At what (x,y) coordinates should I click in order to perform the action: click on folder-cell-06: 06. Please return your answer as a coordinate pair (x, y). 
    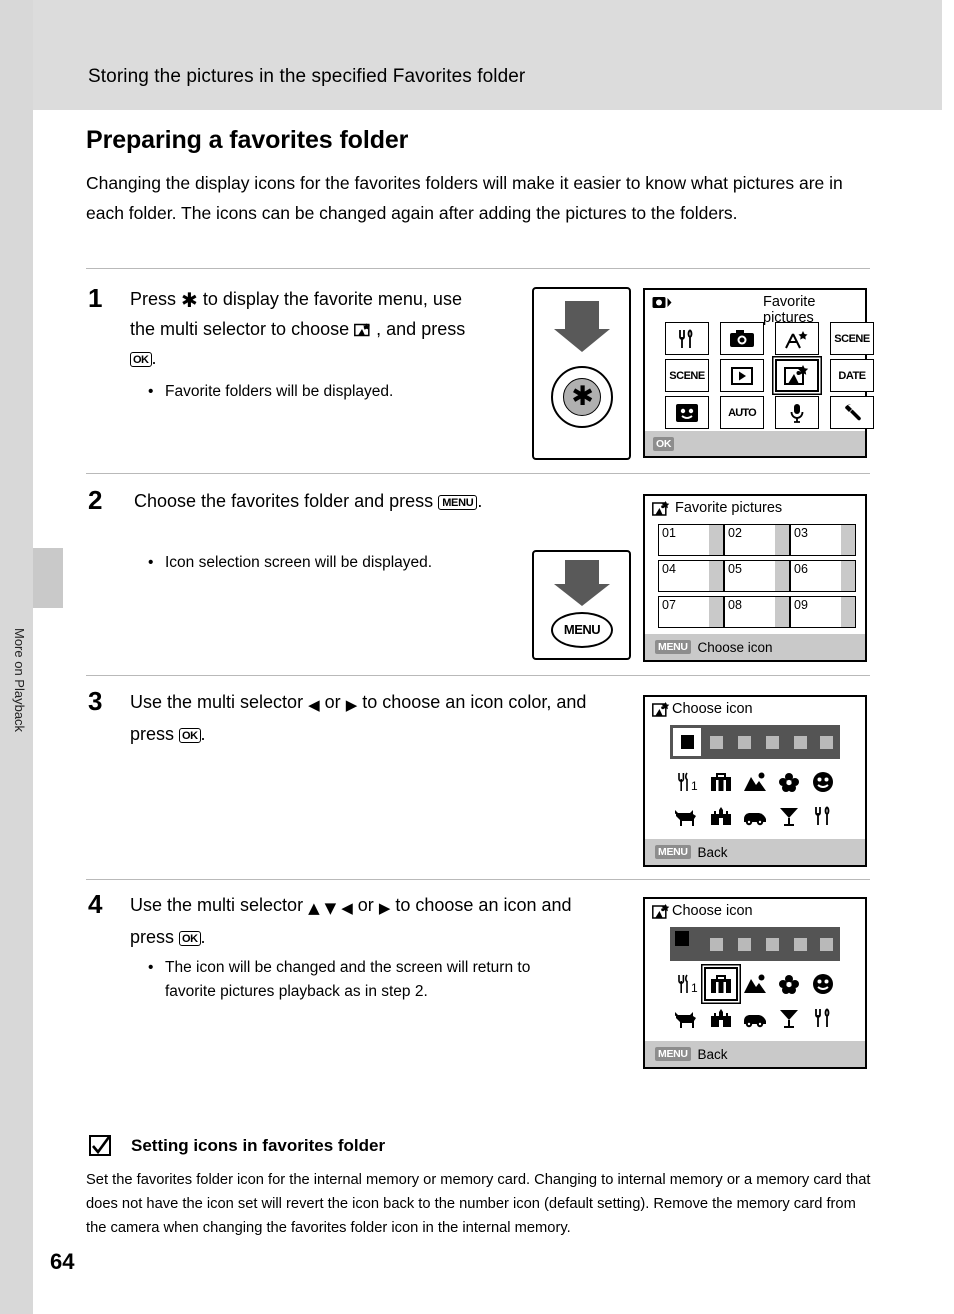
    Looking at the image, I should click on (823, 576).